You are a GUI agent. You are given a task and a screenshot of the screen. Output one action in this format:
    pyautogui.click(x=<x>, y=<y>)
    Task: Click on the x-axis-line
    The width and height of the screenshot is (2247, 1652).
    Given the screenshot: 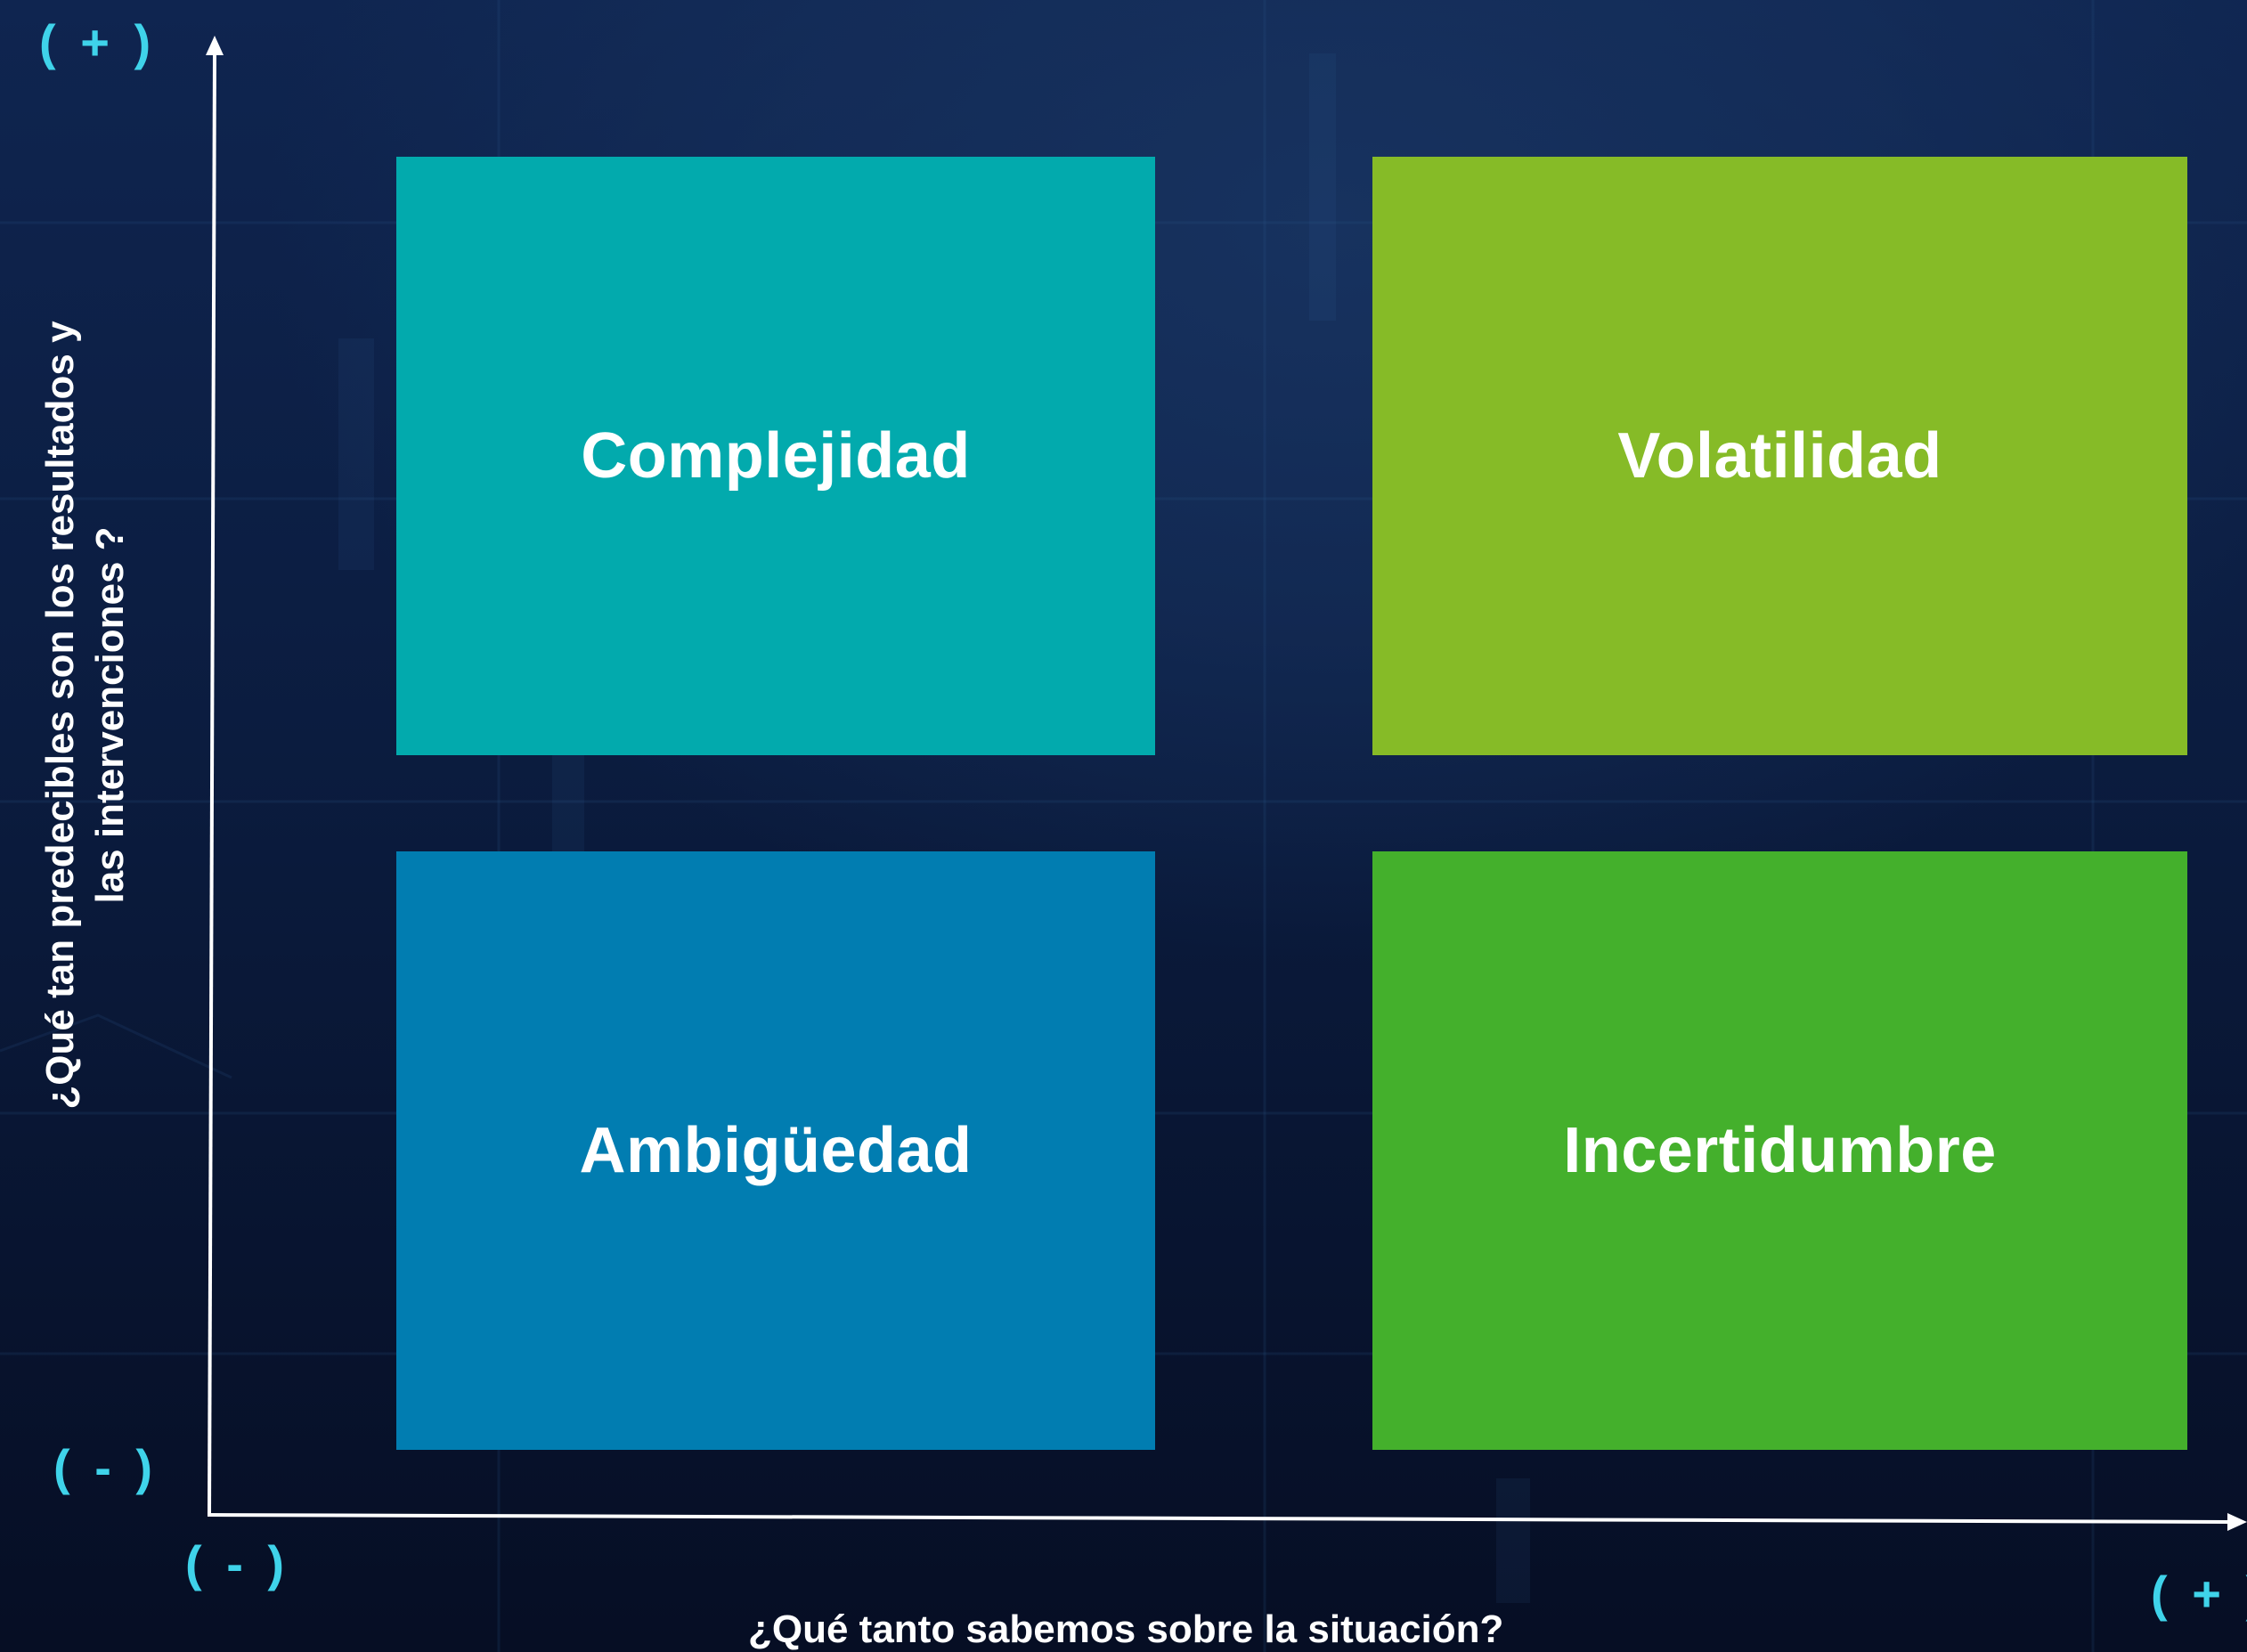 What is the action you would take?
    pyautogui.click(x=1219, y=1518)
    